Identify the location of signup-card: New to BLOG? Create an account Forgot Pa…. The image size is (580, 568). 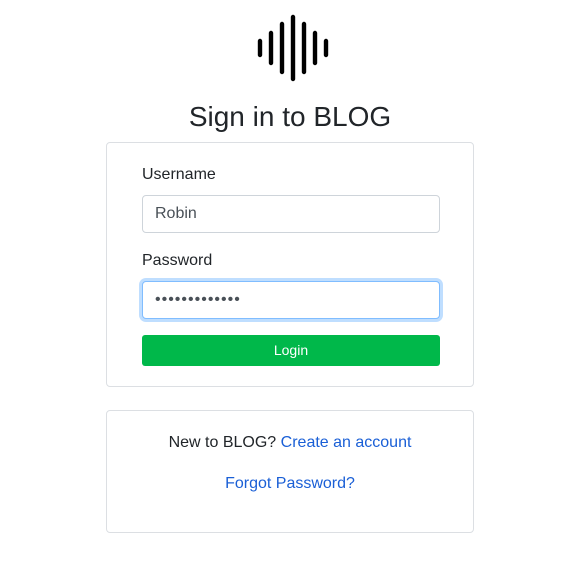
(290, 471).